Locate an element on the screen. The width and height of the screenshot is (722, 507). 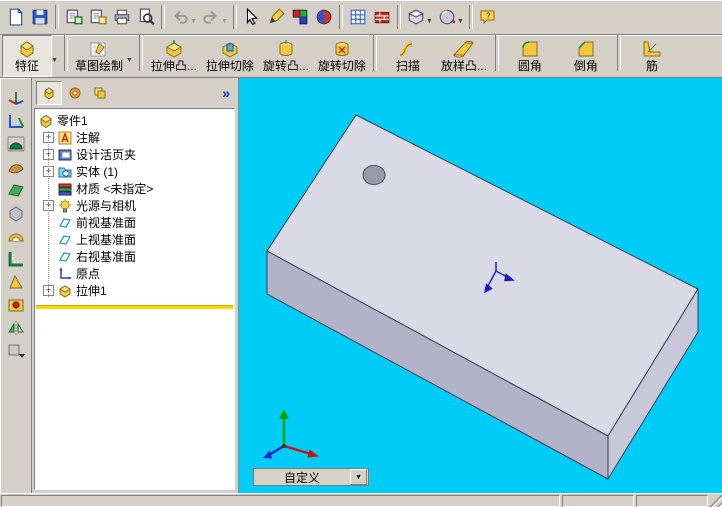
print-button is located at coordinates (122, 17).